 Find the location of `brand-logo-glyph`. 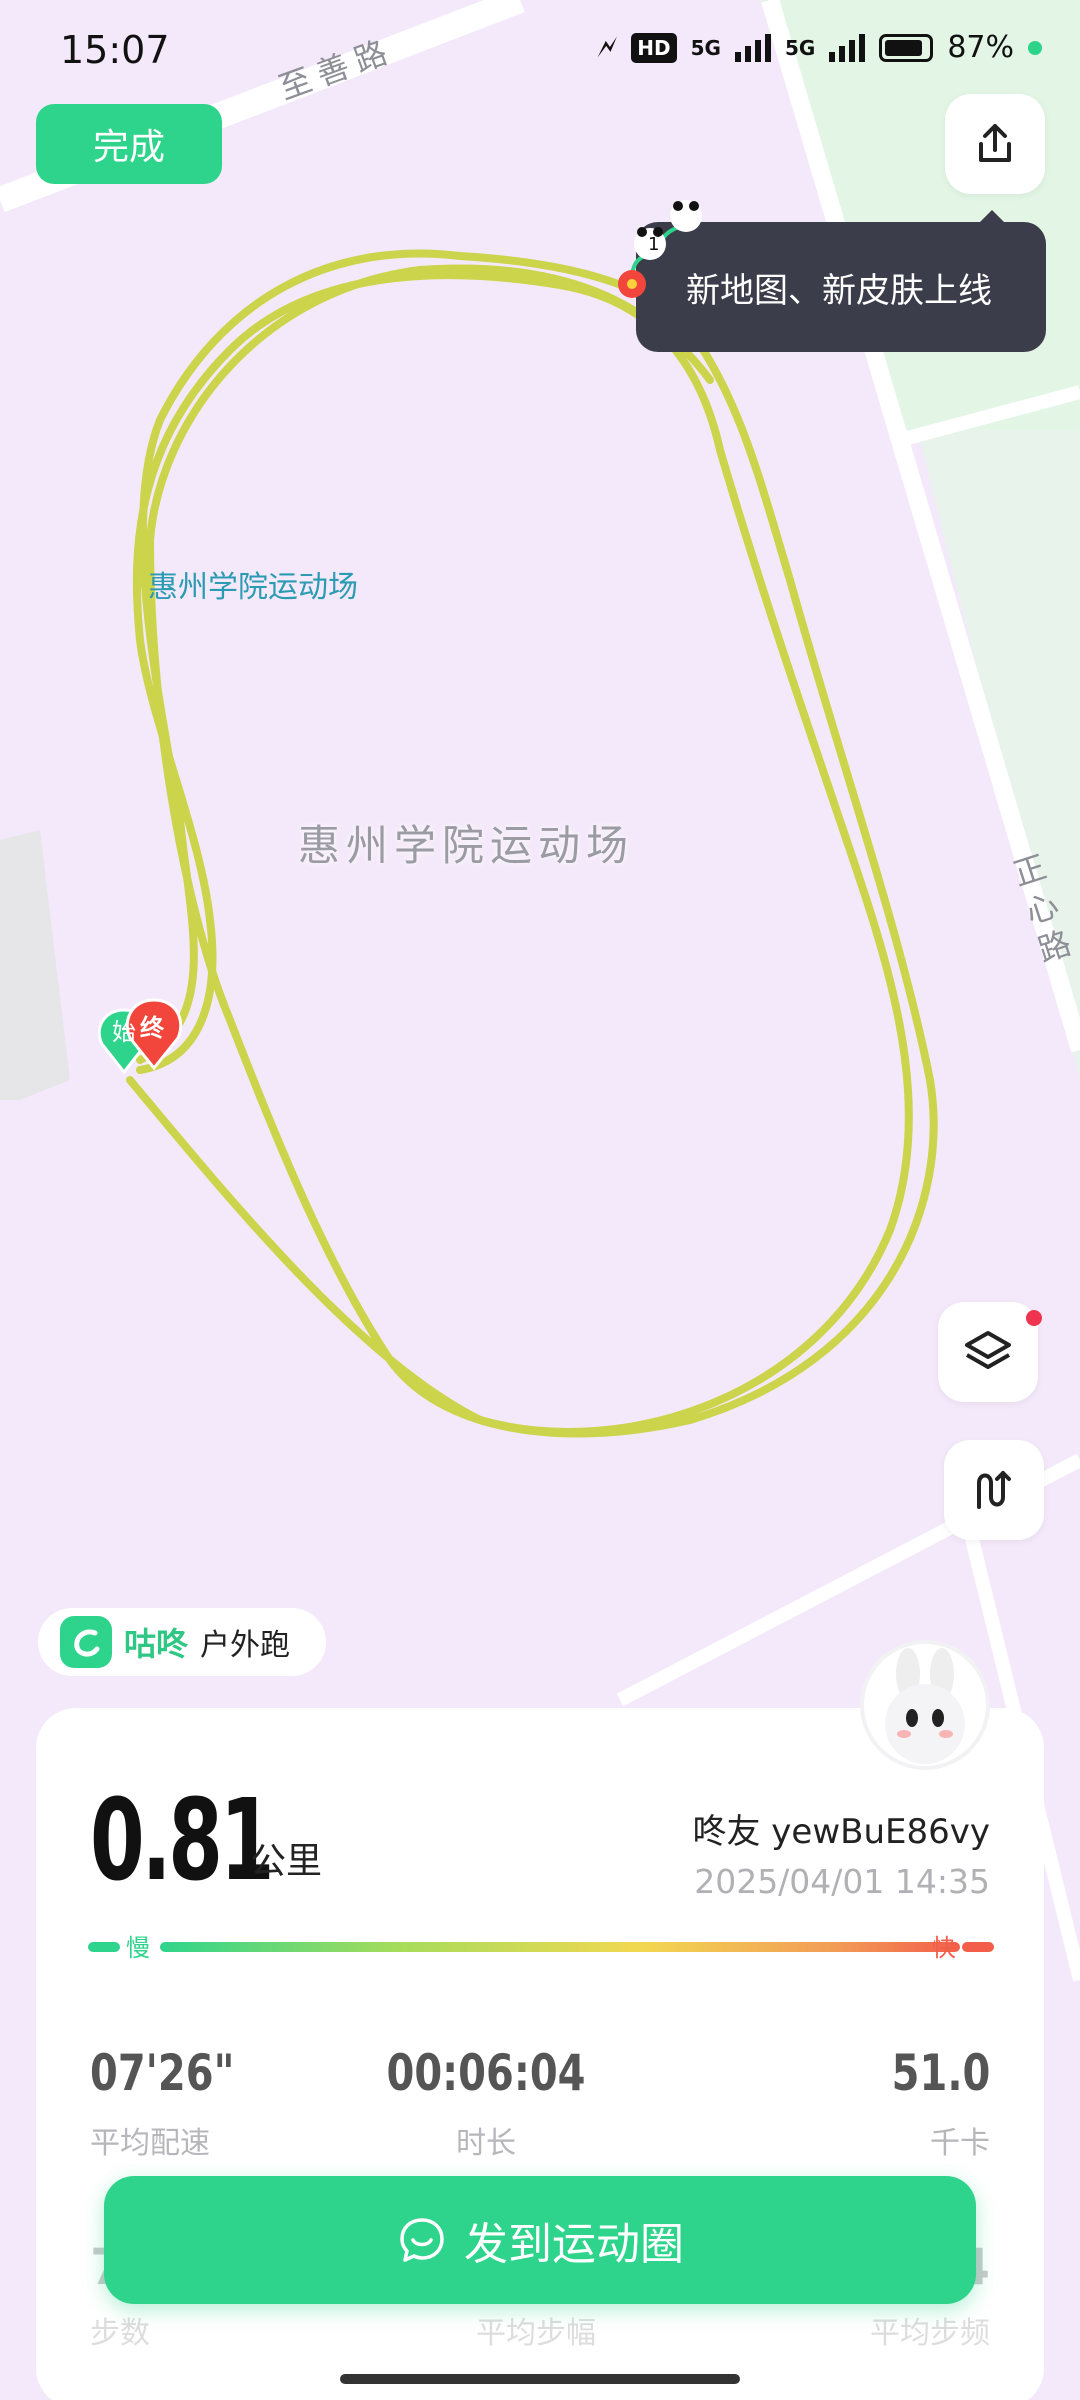

brand-logo-glyph is located at coordinates (87, 1643).